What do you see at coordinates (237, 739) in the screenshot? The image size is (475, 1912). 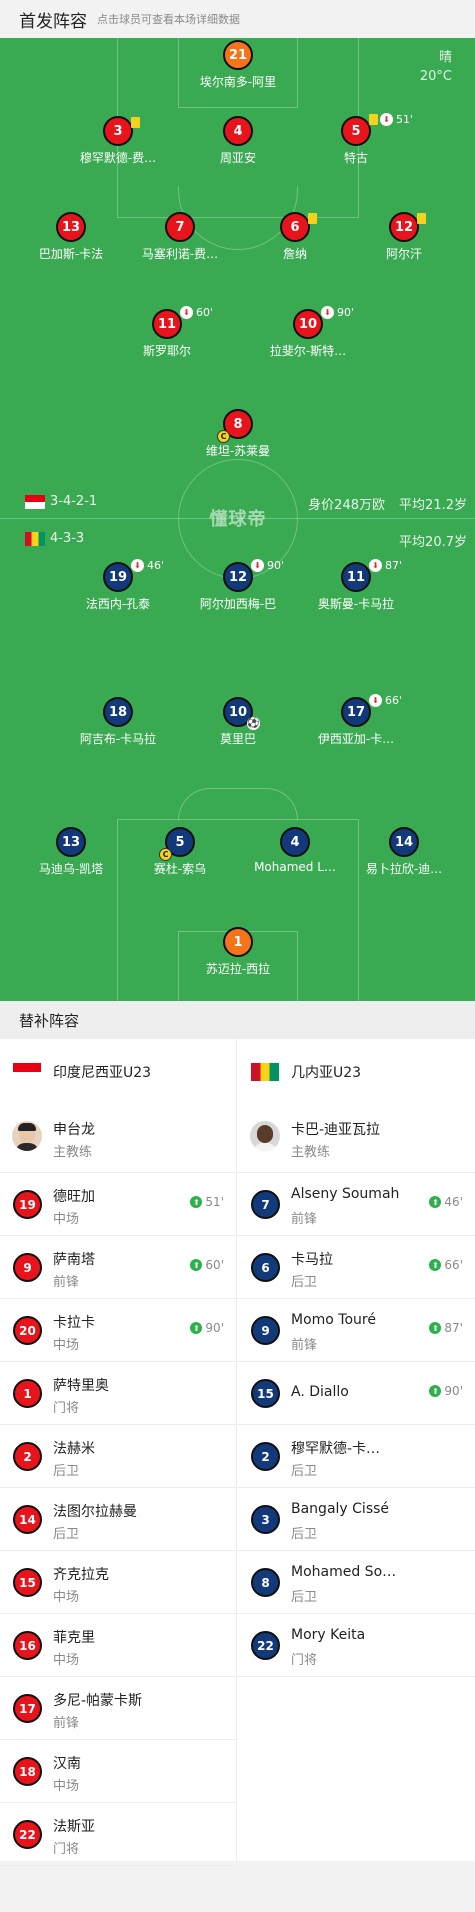 I see `player-name: 莫里巴` at bounding box center [237, 739].